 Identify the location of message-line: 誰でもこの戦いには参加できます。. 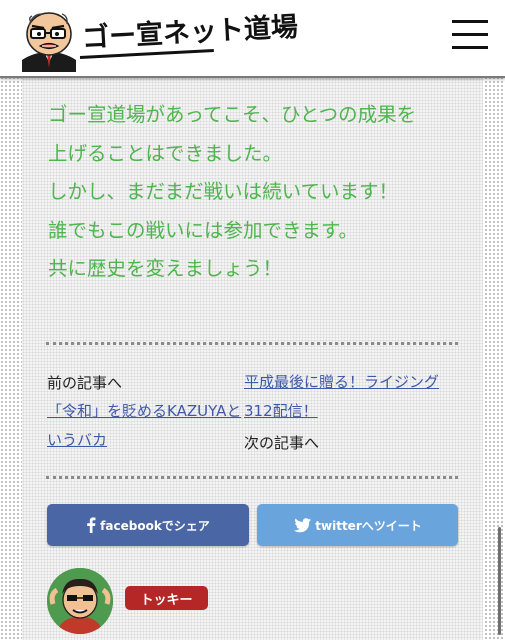
(203, 230).